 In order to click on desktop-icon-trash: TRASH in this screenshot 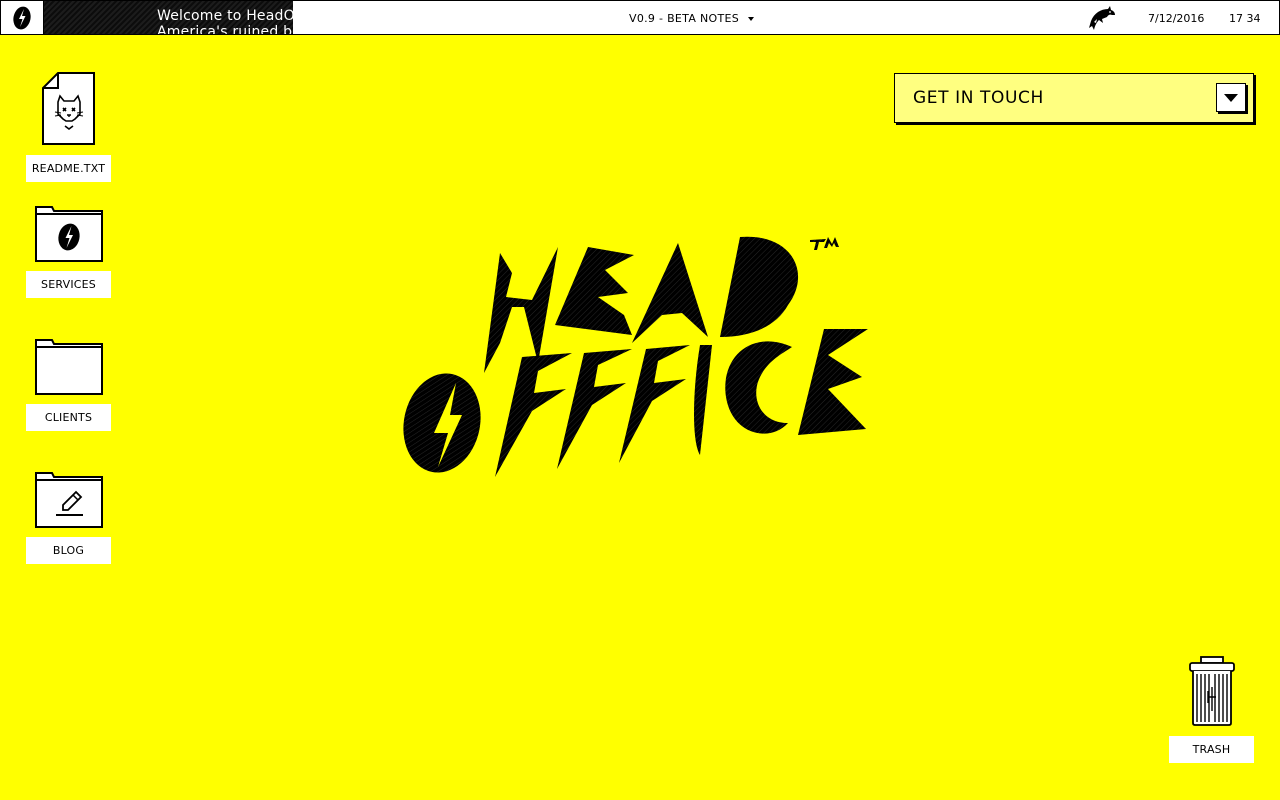, I will do `click(1212, 709)`.